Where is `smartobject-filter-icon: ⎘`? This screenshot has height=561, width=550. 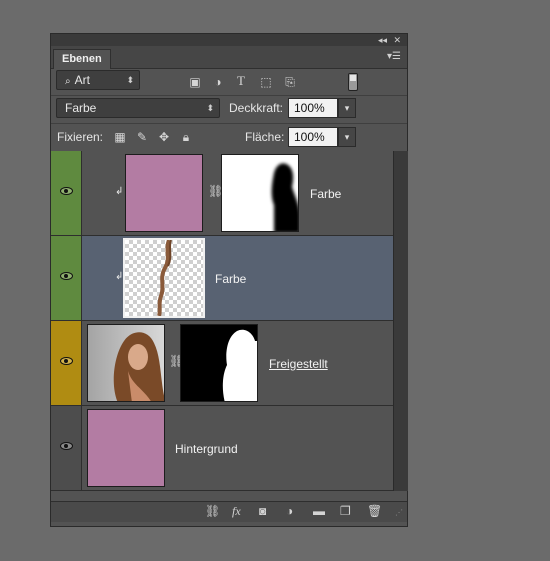
smartobject-filter-icon: ⎘ is located at coordinates (290, 82).